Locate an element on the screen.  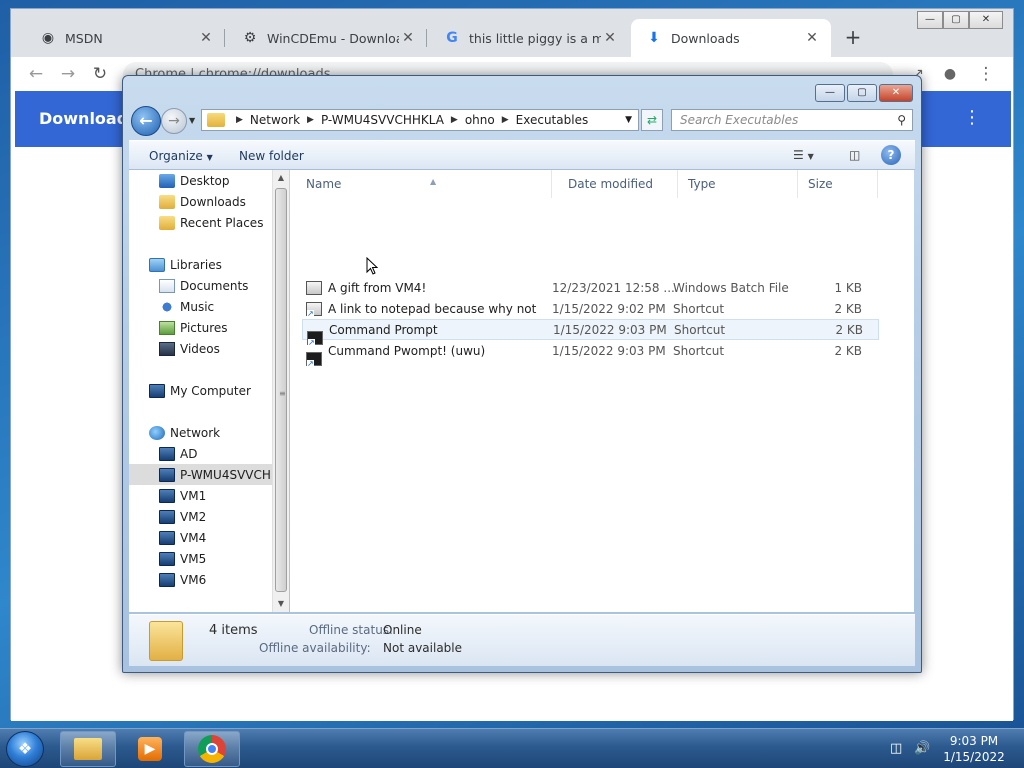
network-tray-icon: ◫ is located at coordinates (896, 748).